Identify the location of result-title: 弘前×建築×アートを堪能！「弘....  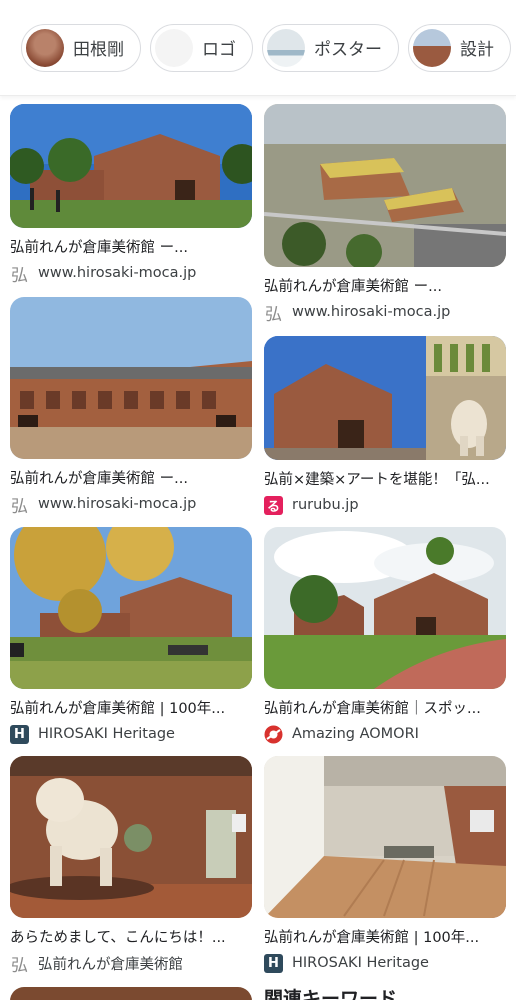
(385, 478).